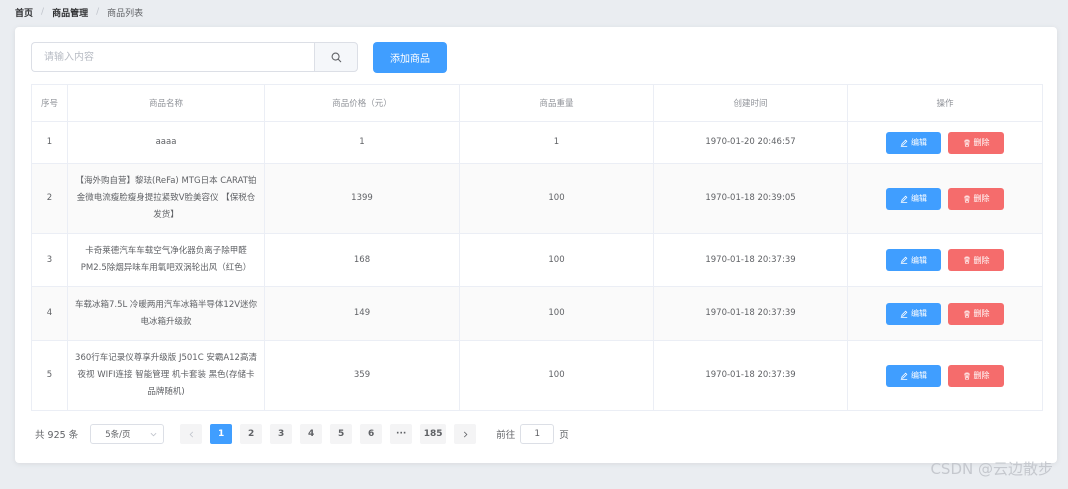 Image resolution: width=1068 pixels, height=489 pixels. Describe the element at coordinates (24, 12) in the screenshot. I see `breadcrumb-home: 首页` at that location.